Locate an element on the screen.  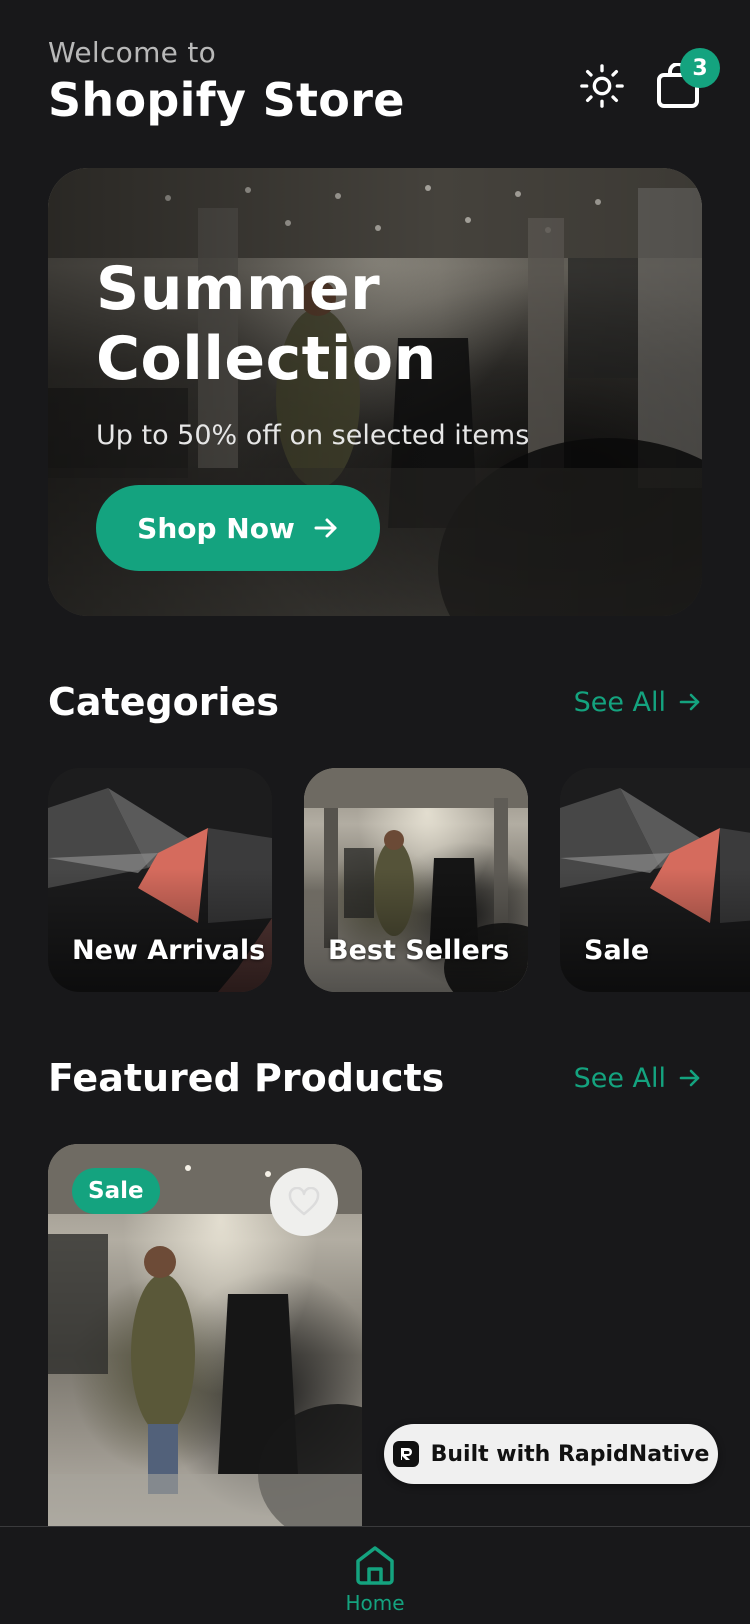
favorite-button is located at coordinates (304, 1202).